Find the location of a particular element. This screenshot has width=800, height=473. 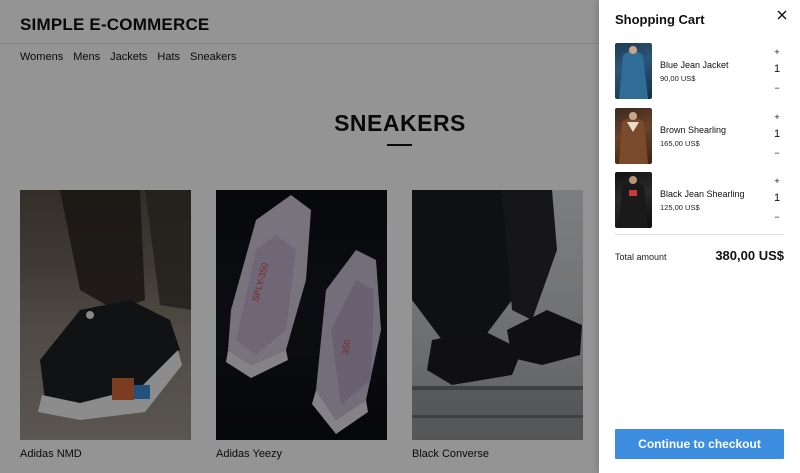

total-label: Total amount is located at coordinates (641, 257).